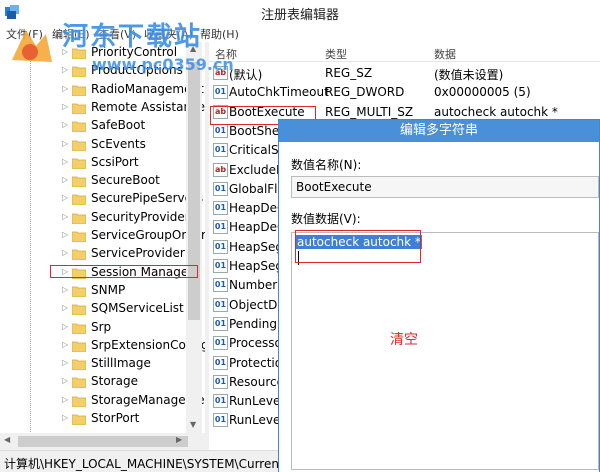 The image size is (600, 472). I want to click on list-item: ab (默认) REG_SZ (数值未设置), so click(404, 73).